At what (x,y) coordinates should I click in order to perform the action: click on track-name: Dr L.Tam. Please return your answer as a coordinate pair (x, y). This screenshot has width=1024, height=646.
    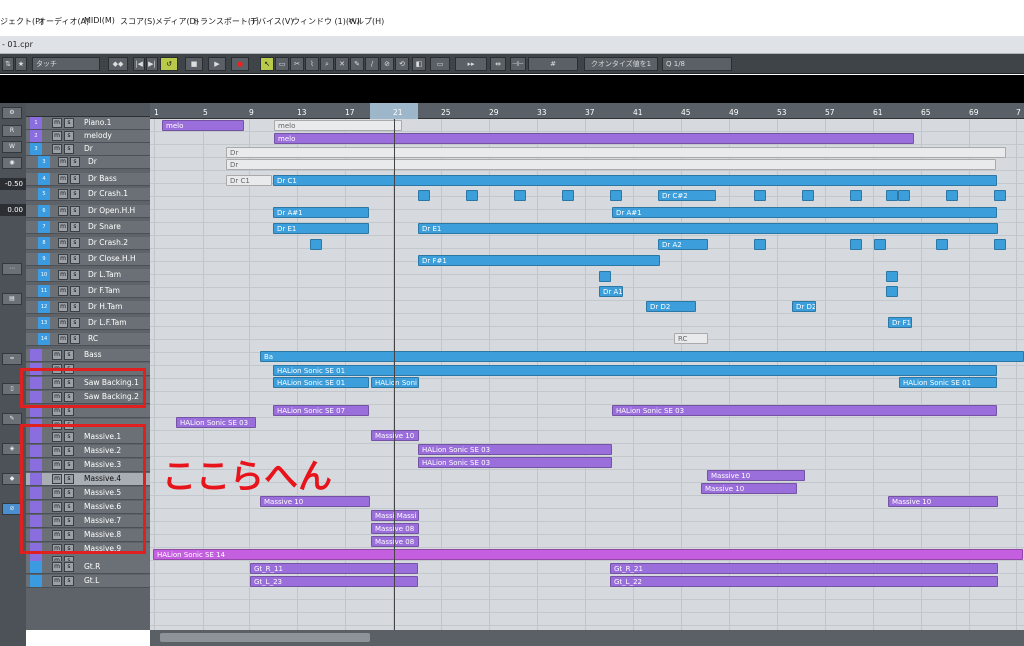
    Looking at the image, I should click on (104, 274).